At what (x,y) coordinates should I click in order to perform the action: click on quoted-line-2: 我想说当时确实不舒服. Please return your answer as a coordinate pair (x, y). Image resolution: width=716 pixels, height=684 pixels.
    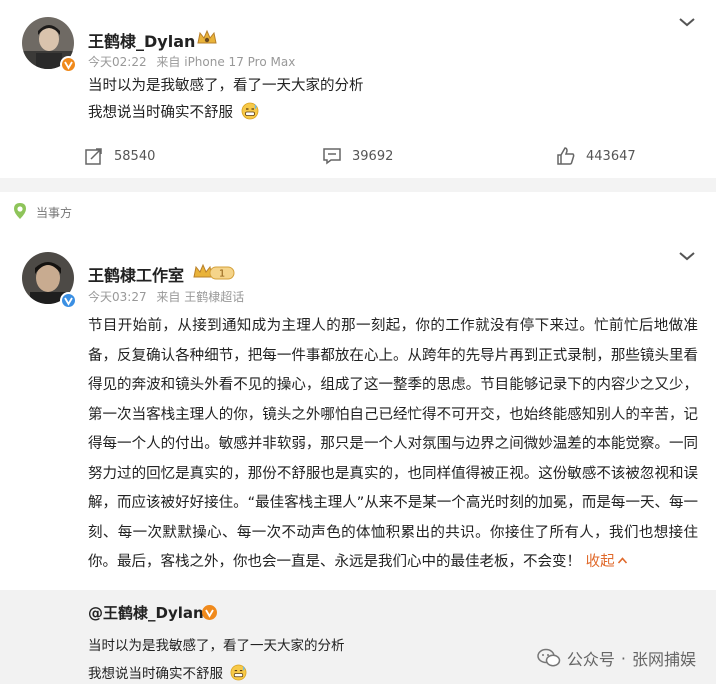
    Looking at the image, I should click on (167, 672).